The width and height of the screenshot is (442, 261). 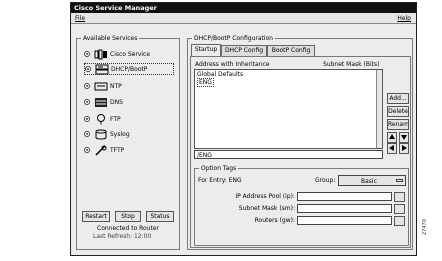 I want to click on stop-button: Stop, so click(x=128, y=216).